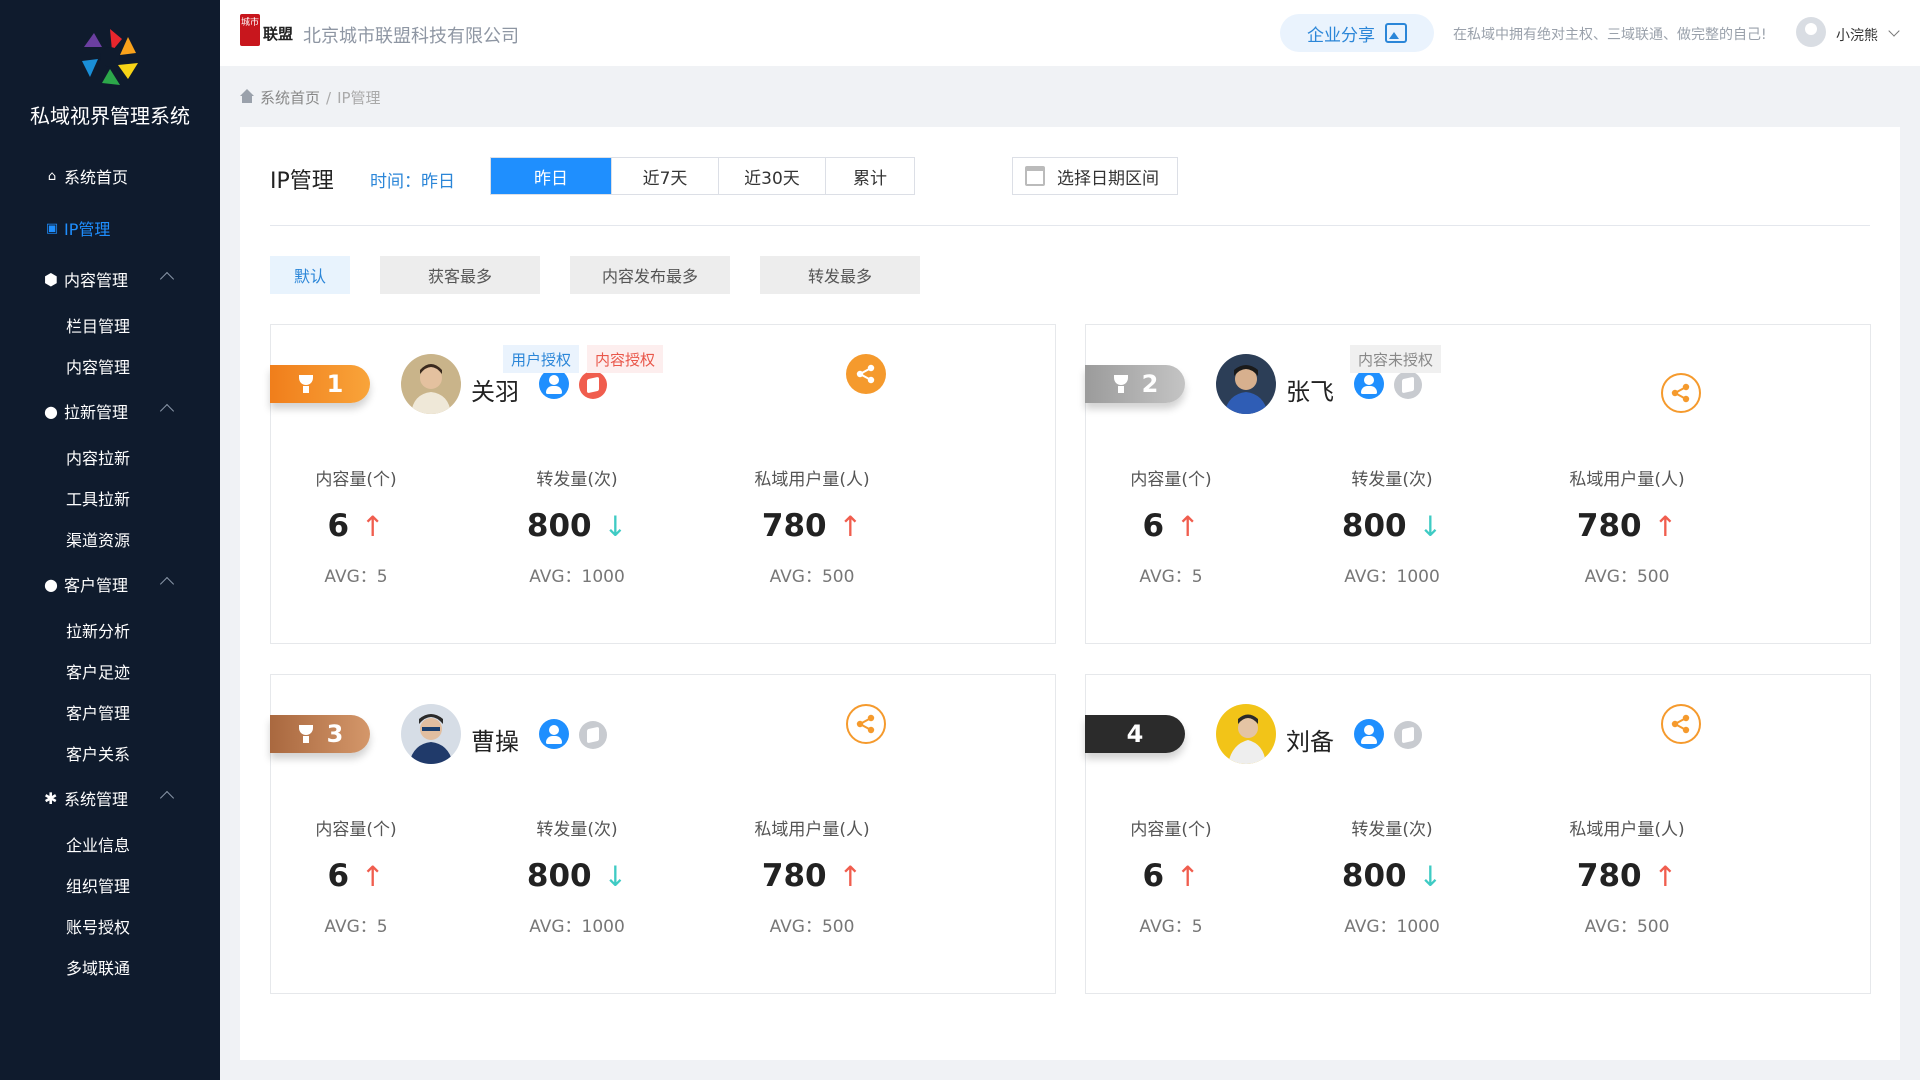 The height and width of the screenshot is (1080, 1920). I want to click on cube-icon: ⬢, so click(51, 279).